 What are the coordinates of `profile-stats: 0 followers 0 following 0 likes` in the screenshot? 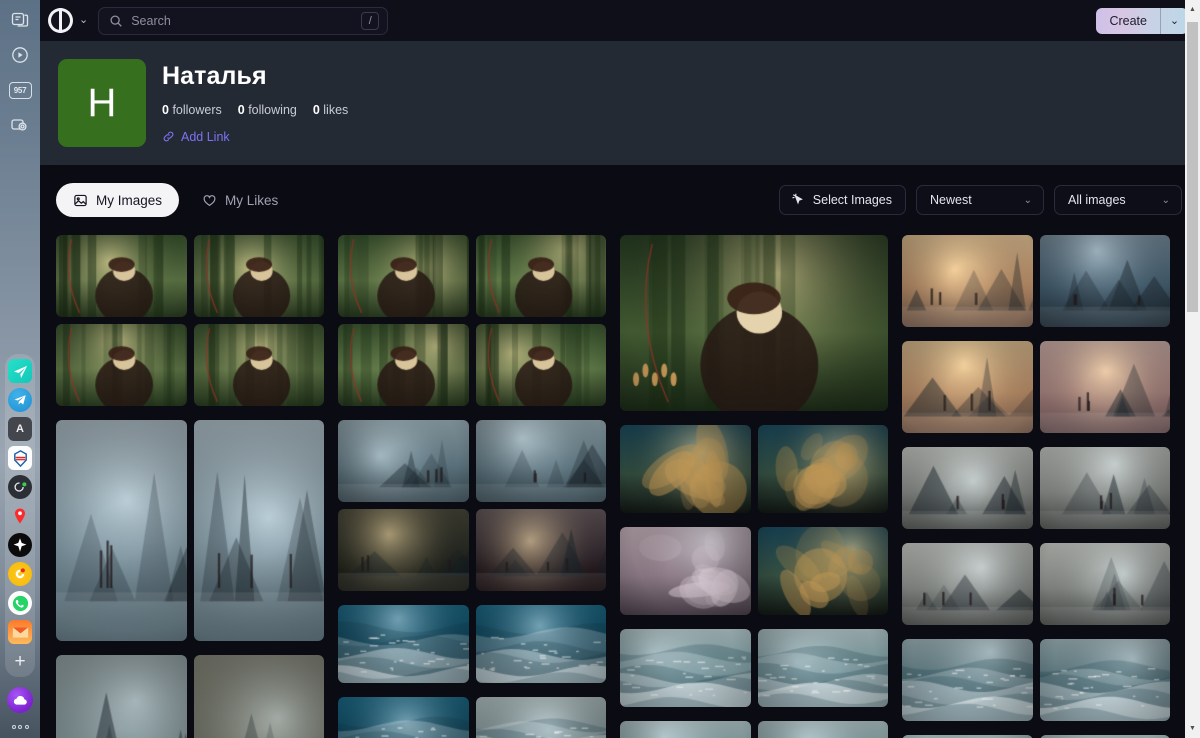 It's located at (255, 110).